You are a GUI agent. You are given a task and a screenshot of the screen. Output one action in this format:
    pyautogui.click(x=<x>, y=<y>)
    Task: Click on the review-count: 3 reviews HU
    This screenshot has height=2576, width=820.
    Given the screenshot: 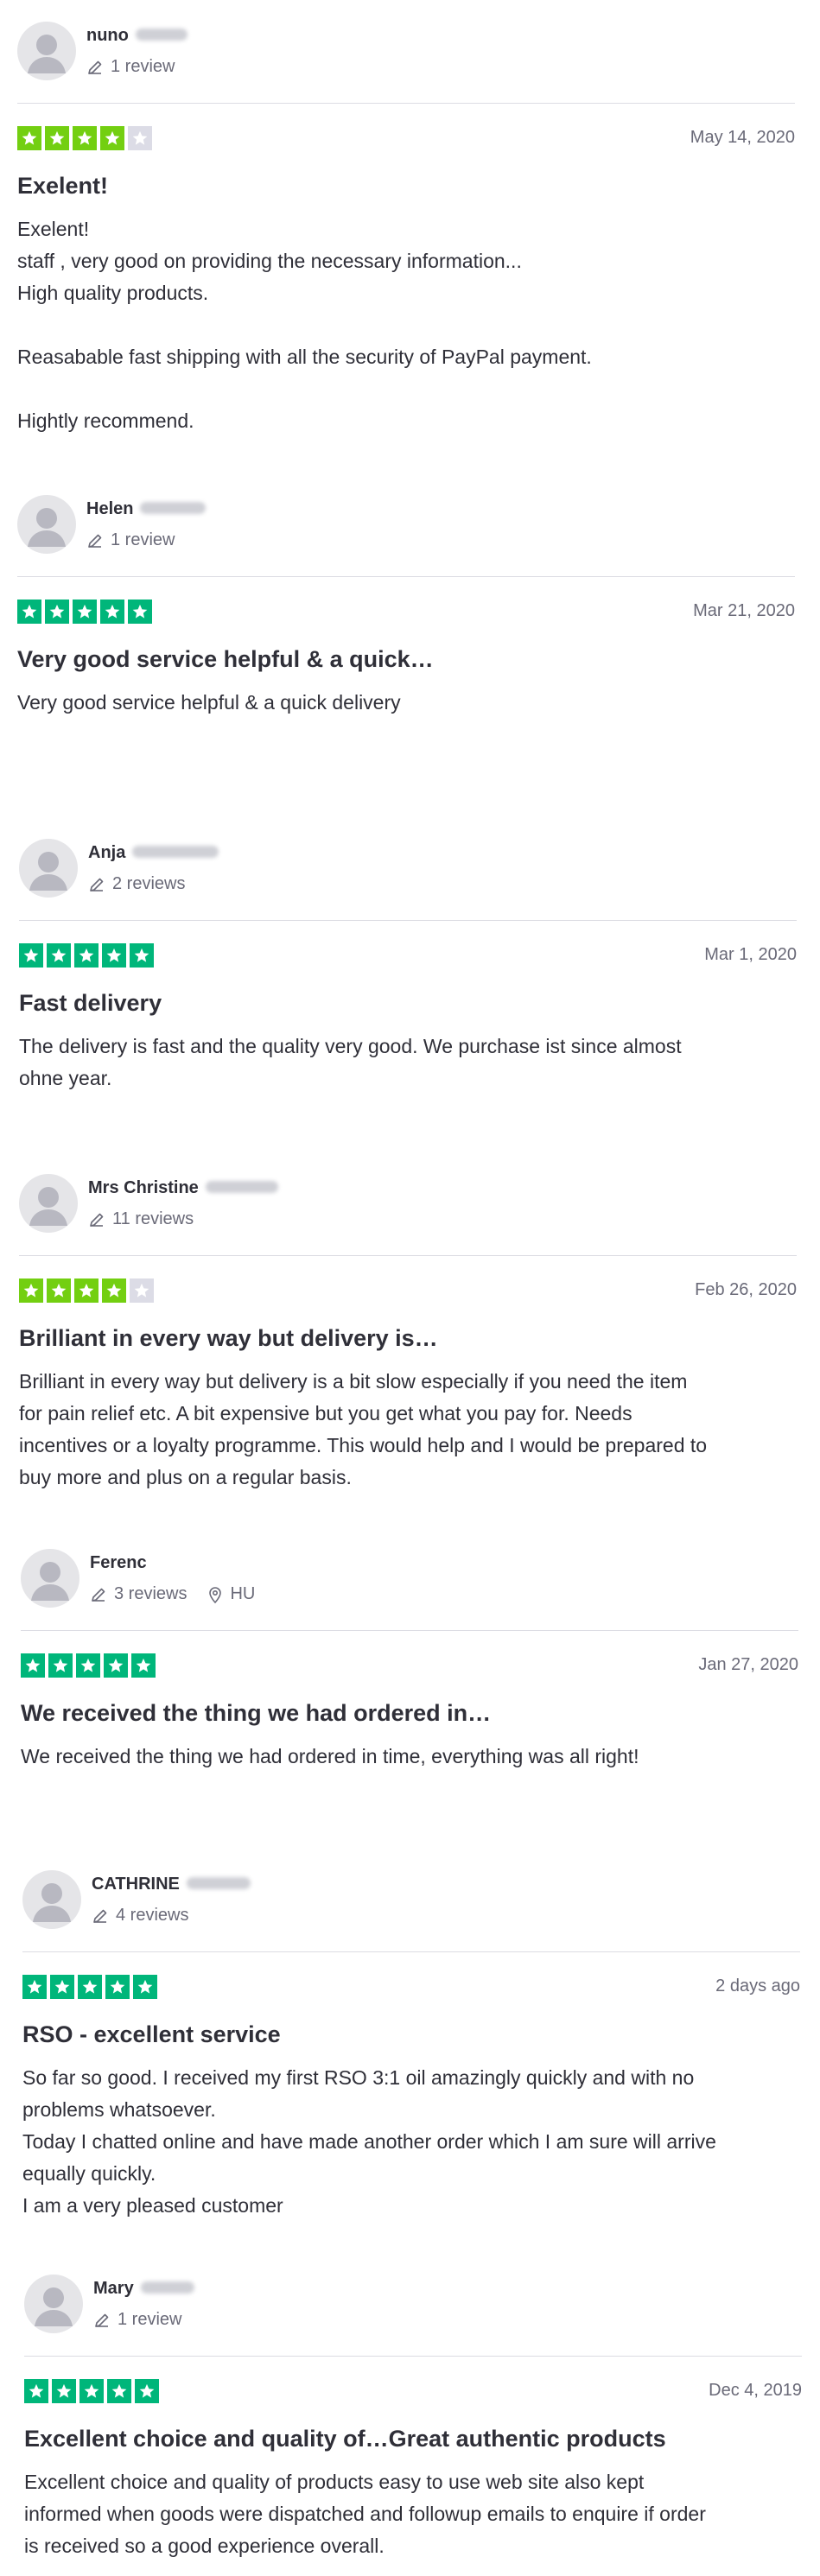 What is the action you would take?
    pyautogui.click(x=172, y=1594)
    